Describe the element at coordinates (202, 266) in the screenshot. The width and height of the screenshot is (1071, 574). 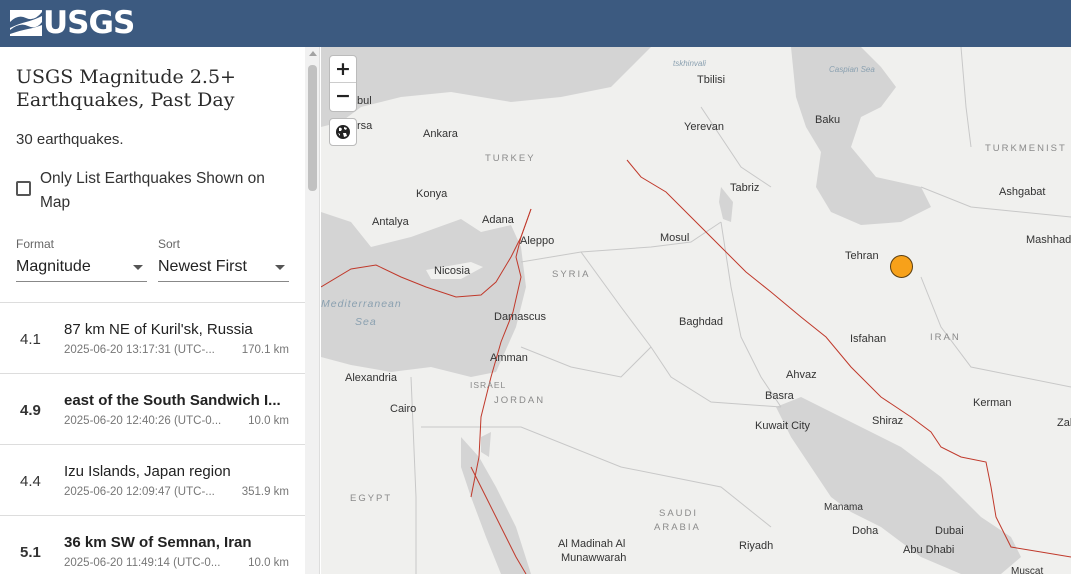
I see `sort-select-value: Newest First` at that location.